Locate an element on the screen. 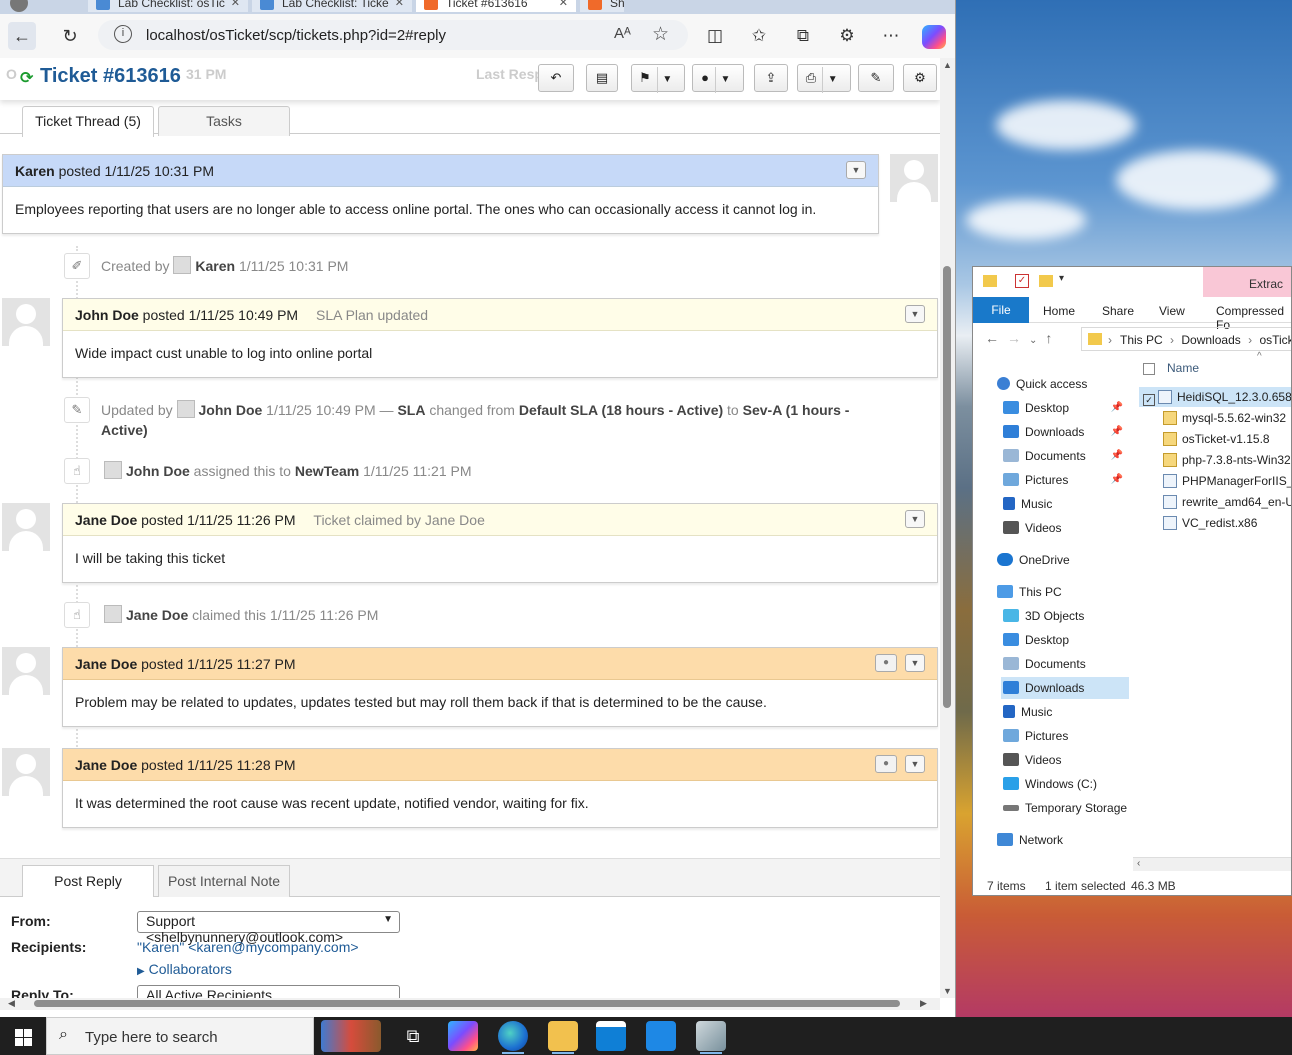  tab-post-internal-note: Post Internal Note is located at coordinates (224, 881).